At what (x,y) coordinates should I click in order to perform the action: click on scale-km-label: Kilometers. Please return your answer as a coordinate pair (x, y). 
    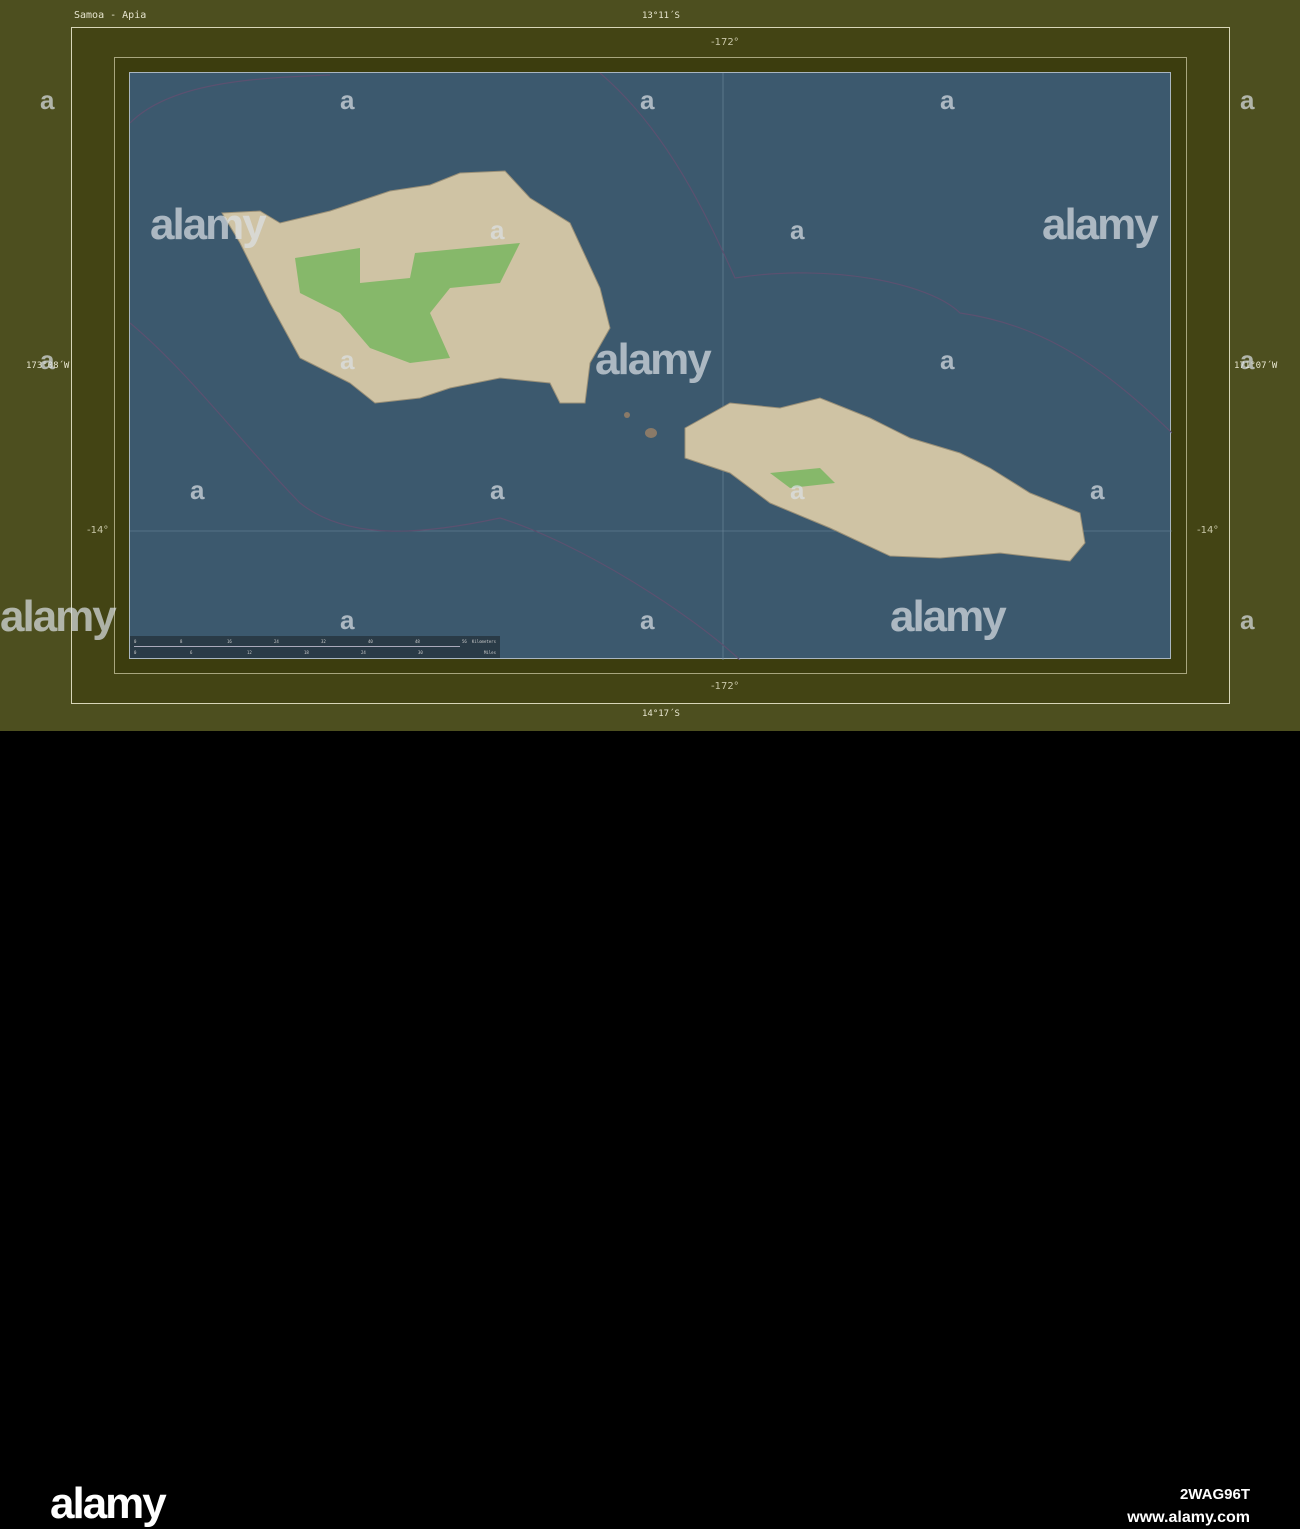
    Looking at the image, I should click on (483, 641).